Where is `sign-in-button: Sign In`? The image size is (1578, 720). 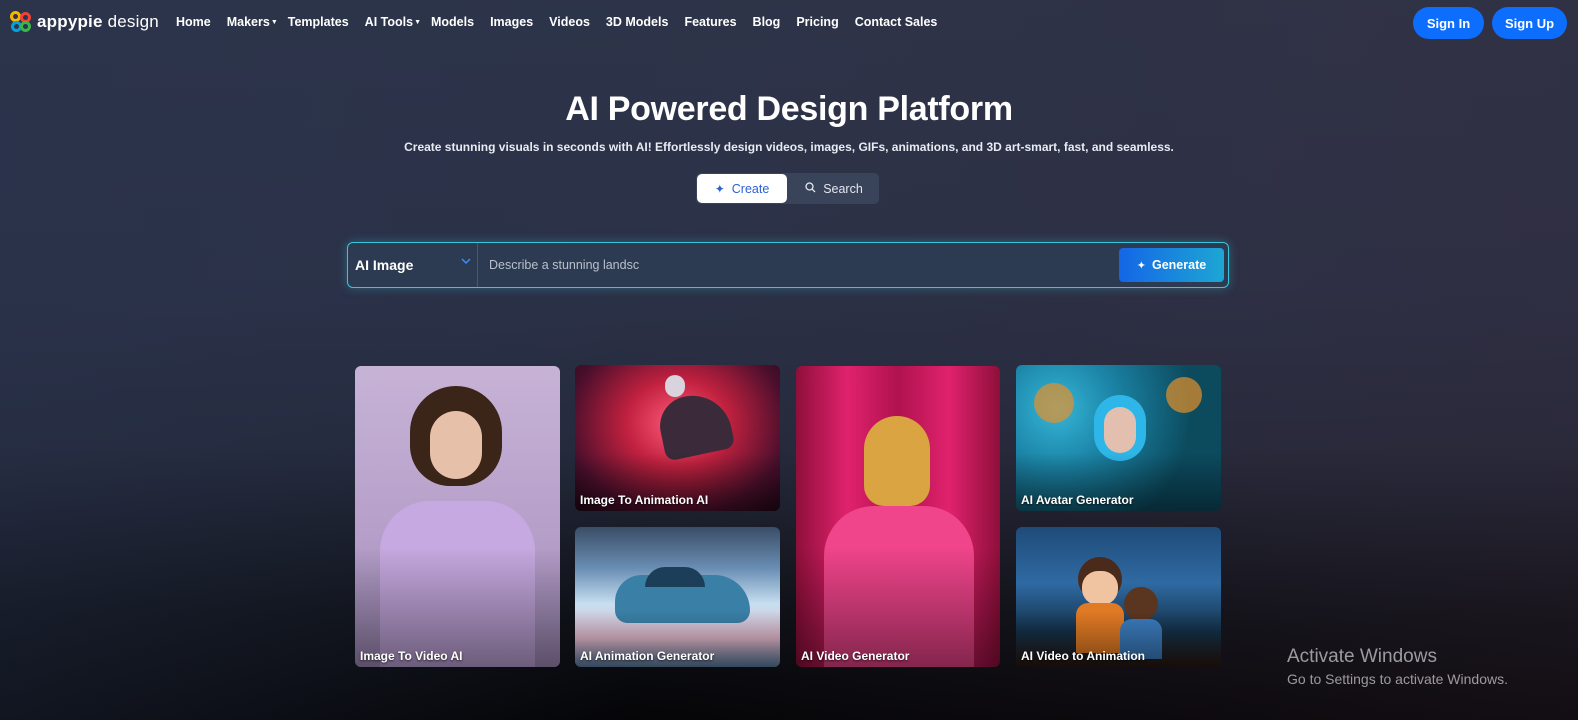
sign-in-button: Sign In is located at coordinates (1448, 23).